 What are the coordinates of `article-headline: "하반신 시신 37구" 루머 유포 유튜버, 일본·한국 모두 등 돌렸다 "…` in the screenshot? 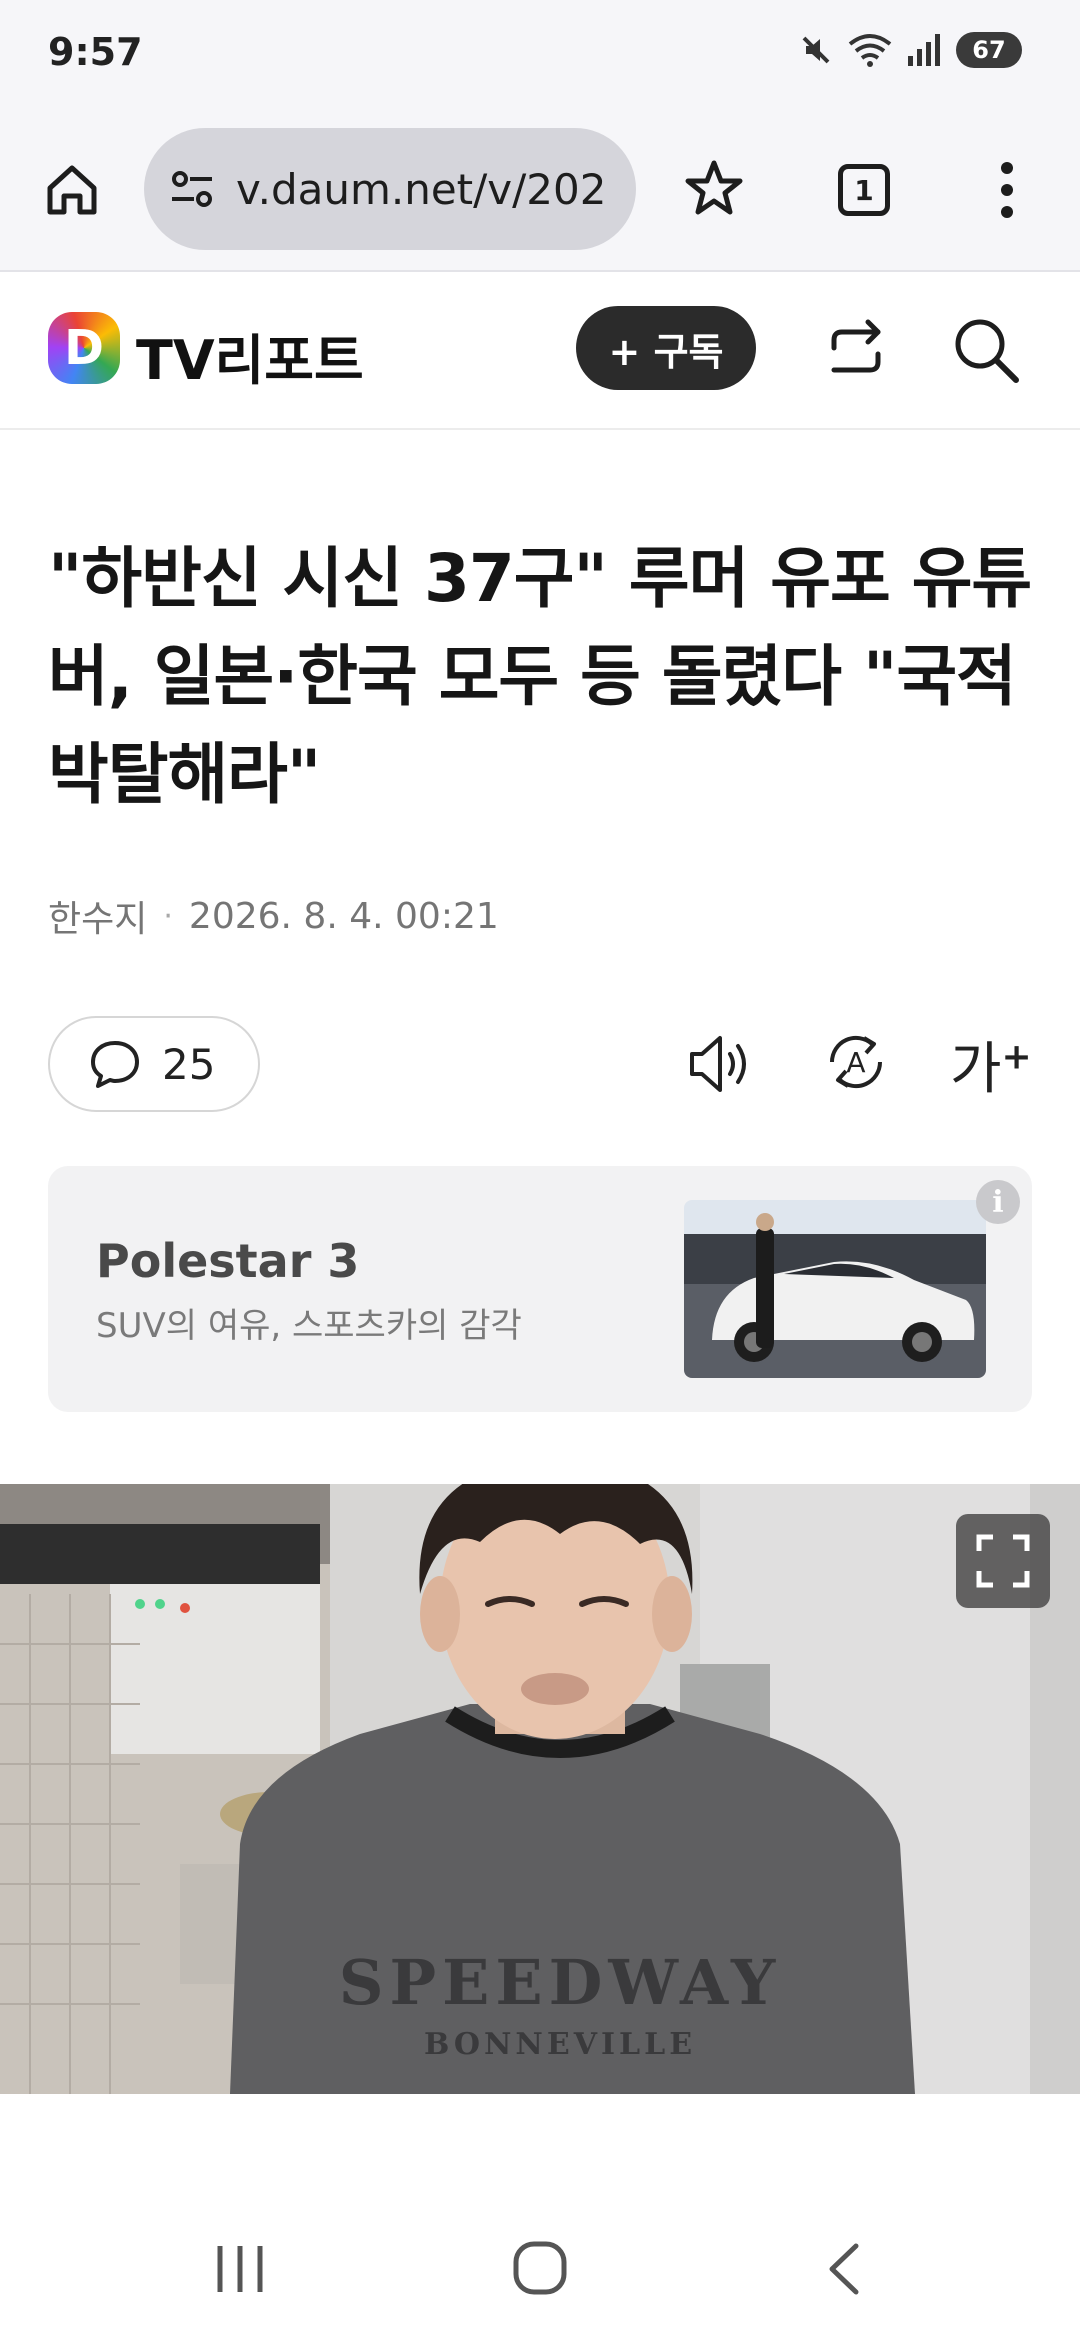 It's located at (540, 676).